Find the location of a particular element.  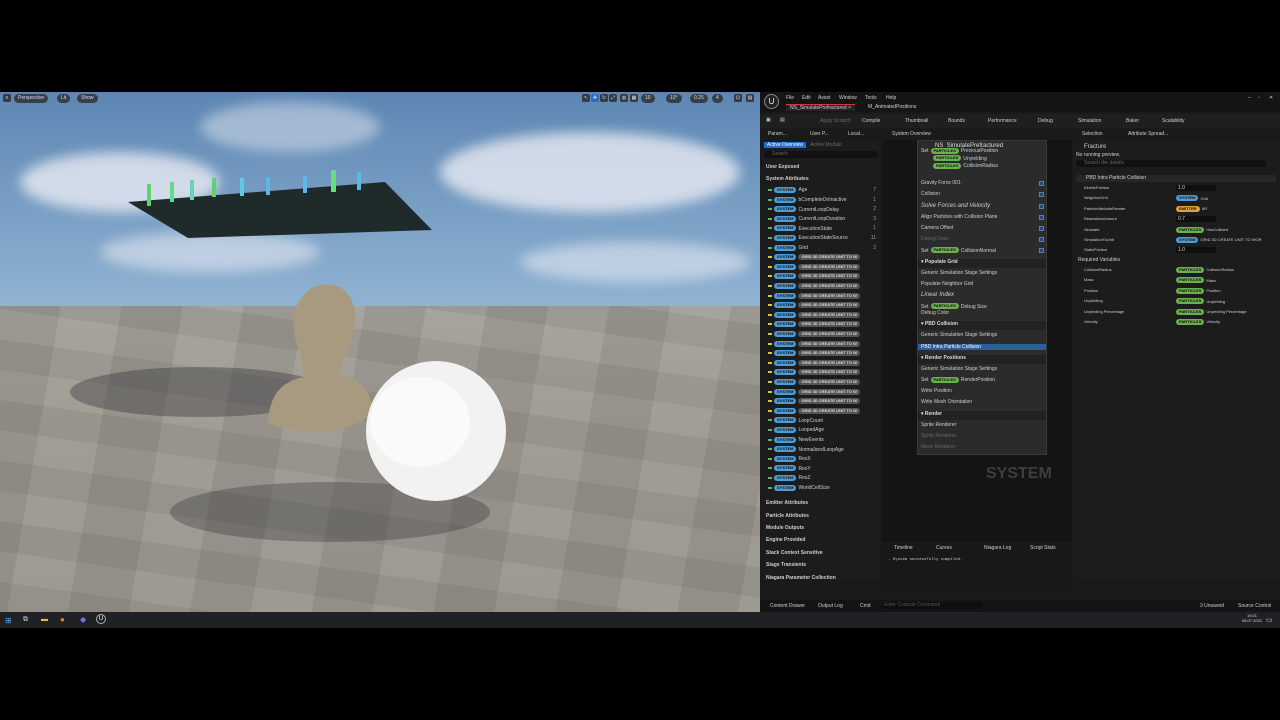

menu-window: Window is located at coordinates (848, 98).